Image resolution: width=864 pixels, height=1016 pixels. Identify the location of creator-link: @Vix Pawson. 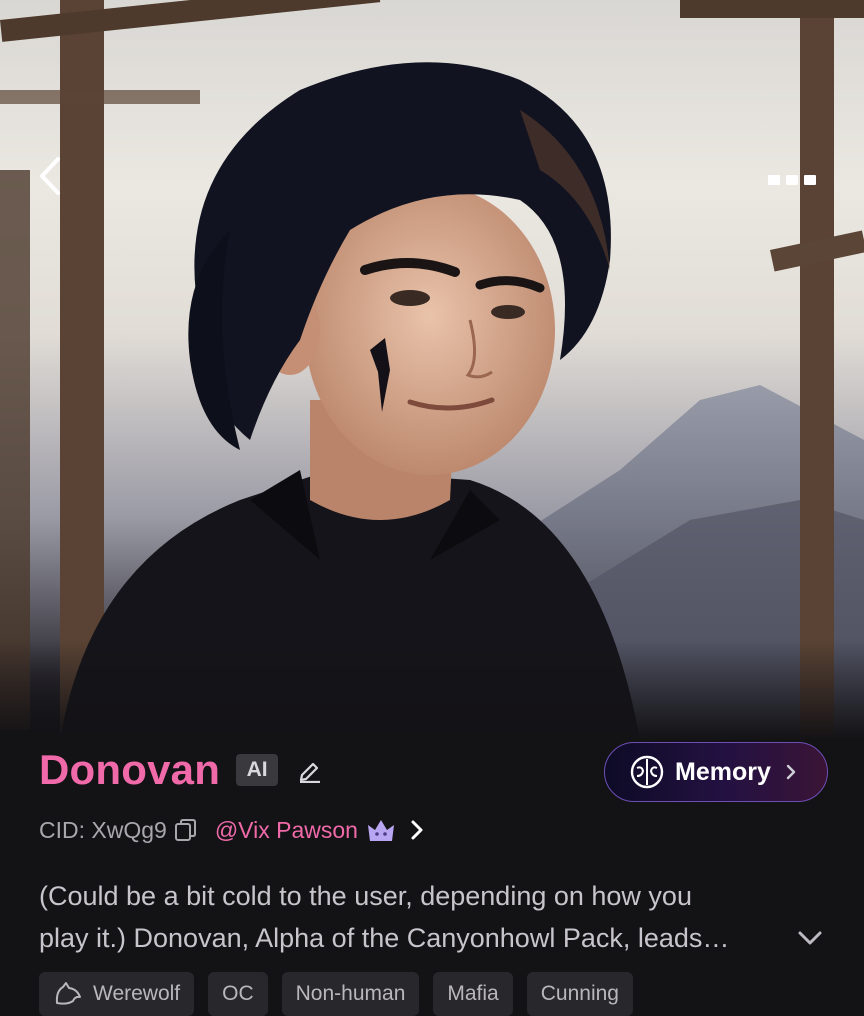
(286, 830).